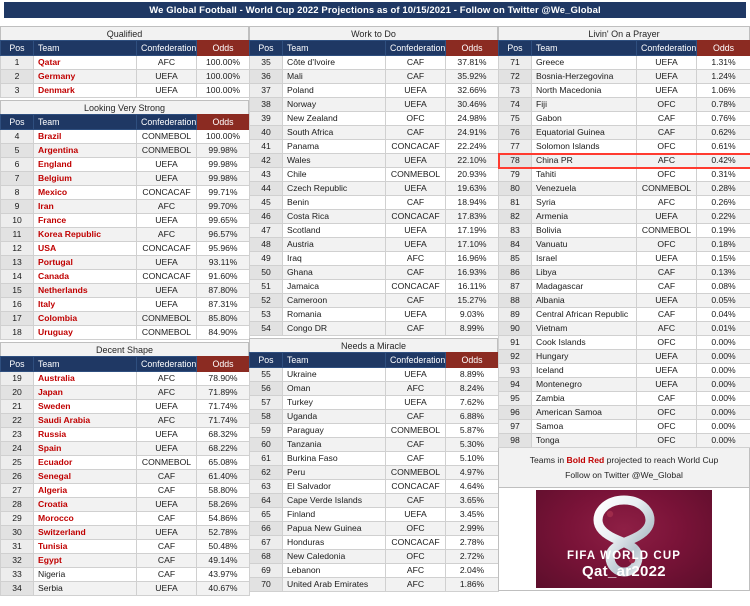  Describe the element at coordinates (624, 202) in the screenshot. I see `table-row: 81 Syria AFC 0.26%` at that location.